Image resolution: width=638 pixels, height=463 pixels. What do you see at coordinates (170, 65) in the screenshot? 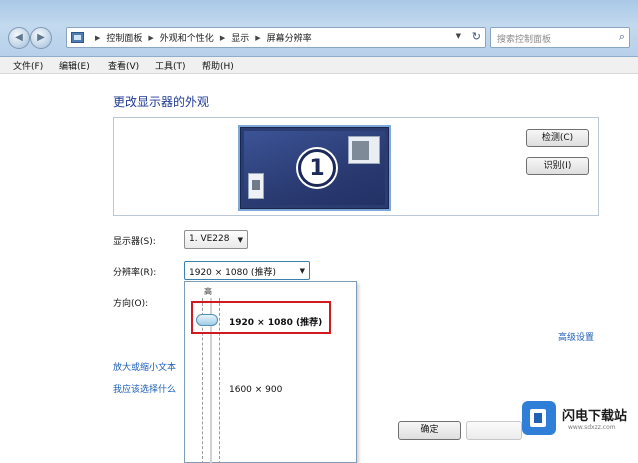
I see `menu-tools: 工具(T)` at bounding box center [170, 65].